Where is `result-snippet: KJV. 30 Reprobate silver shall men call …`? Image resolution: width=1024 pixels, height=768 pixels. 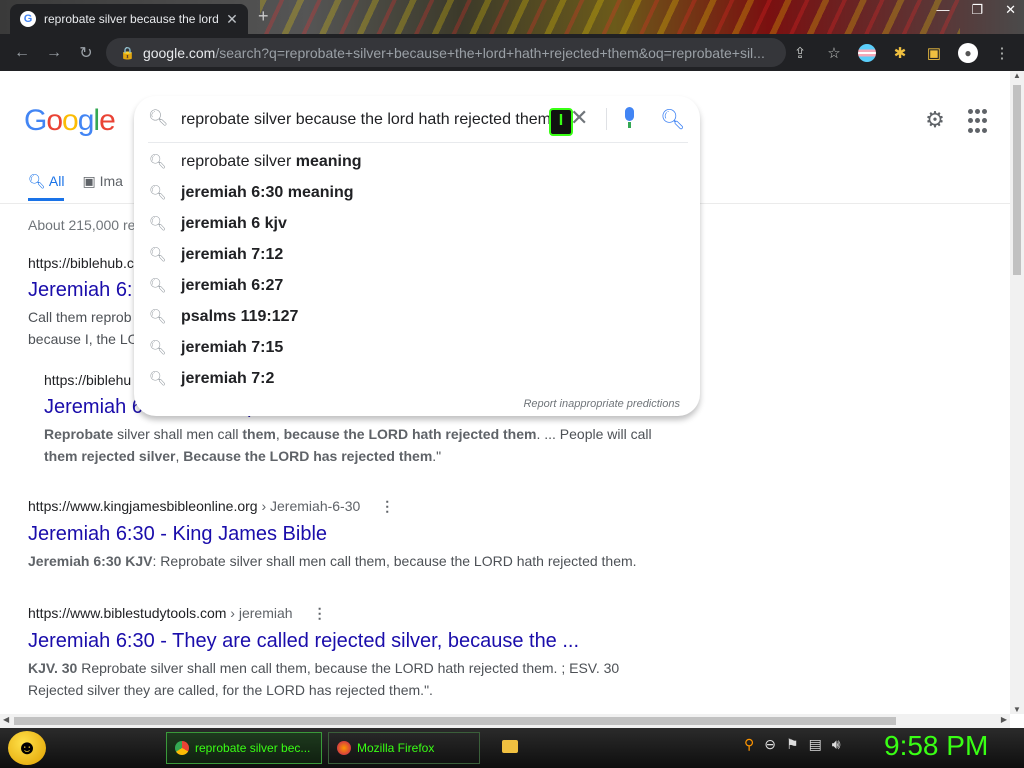
result-snippet: KJV. 30 Reprobate silver shall men call … is located at coordinates (324, 679).